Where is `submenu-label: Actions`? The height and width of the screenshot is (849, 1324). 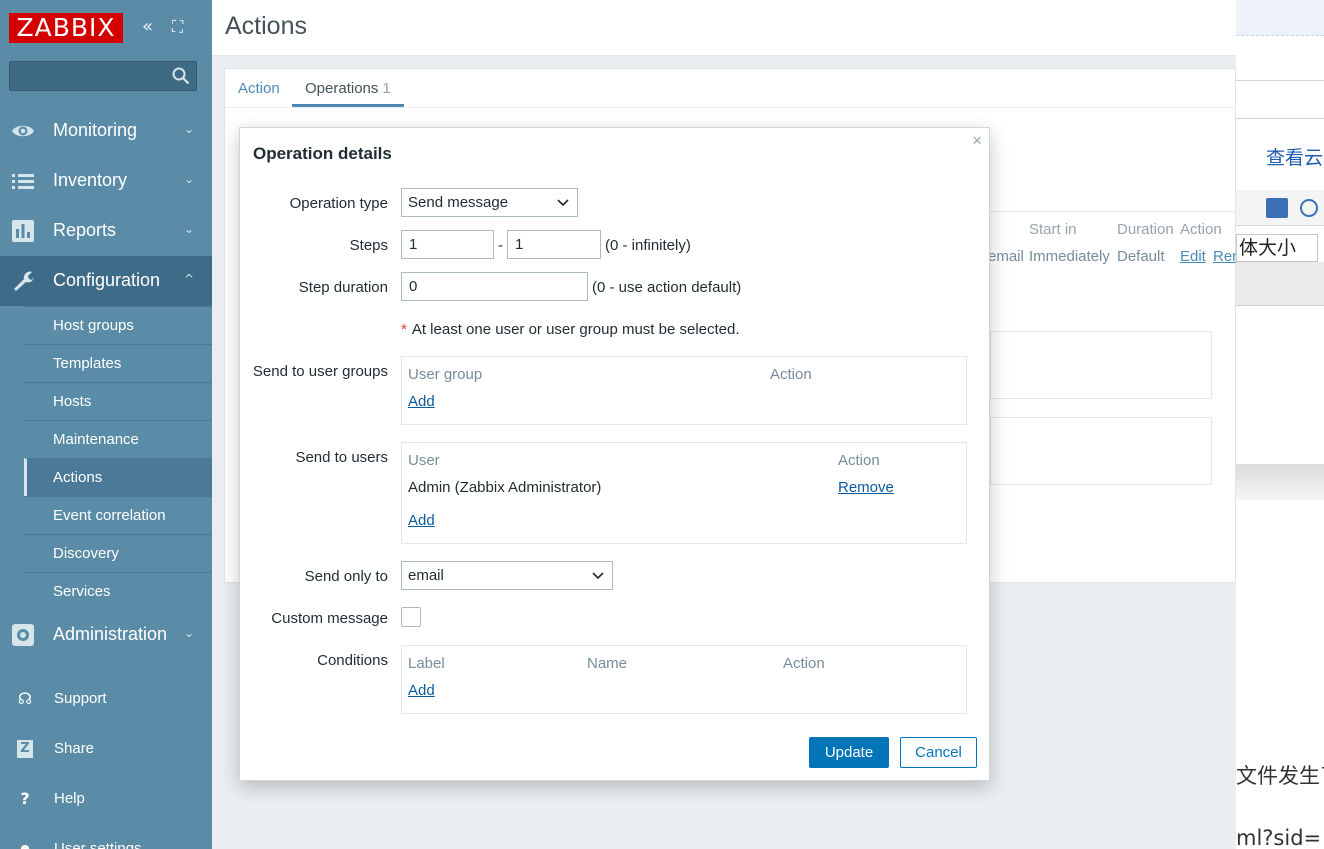
submenu-label: Actions is located at coordinates (78, 477).